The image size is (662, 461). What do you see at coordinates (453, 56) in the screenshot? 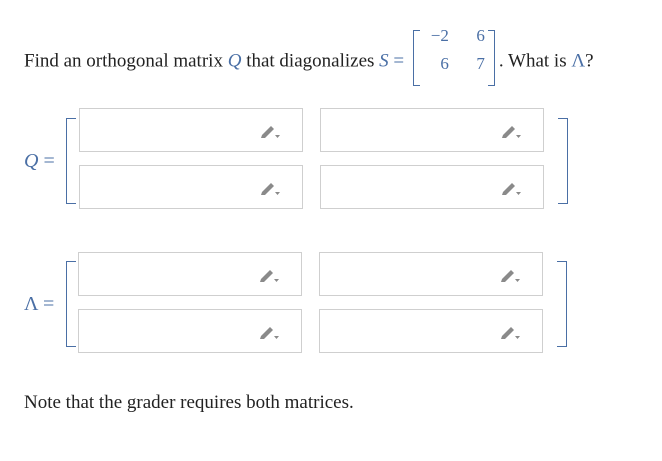
I see `s-matrix: −2 6 6 7` at bounding box center [453, 56].